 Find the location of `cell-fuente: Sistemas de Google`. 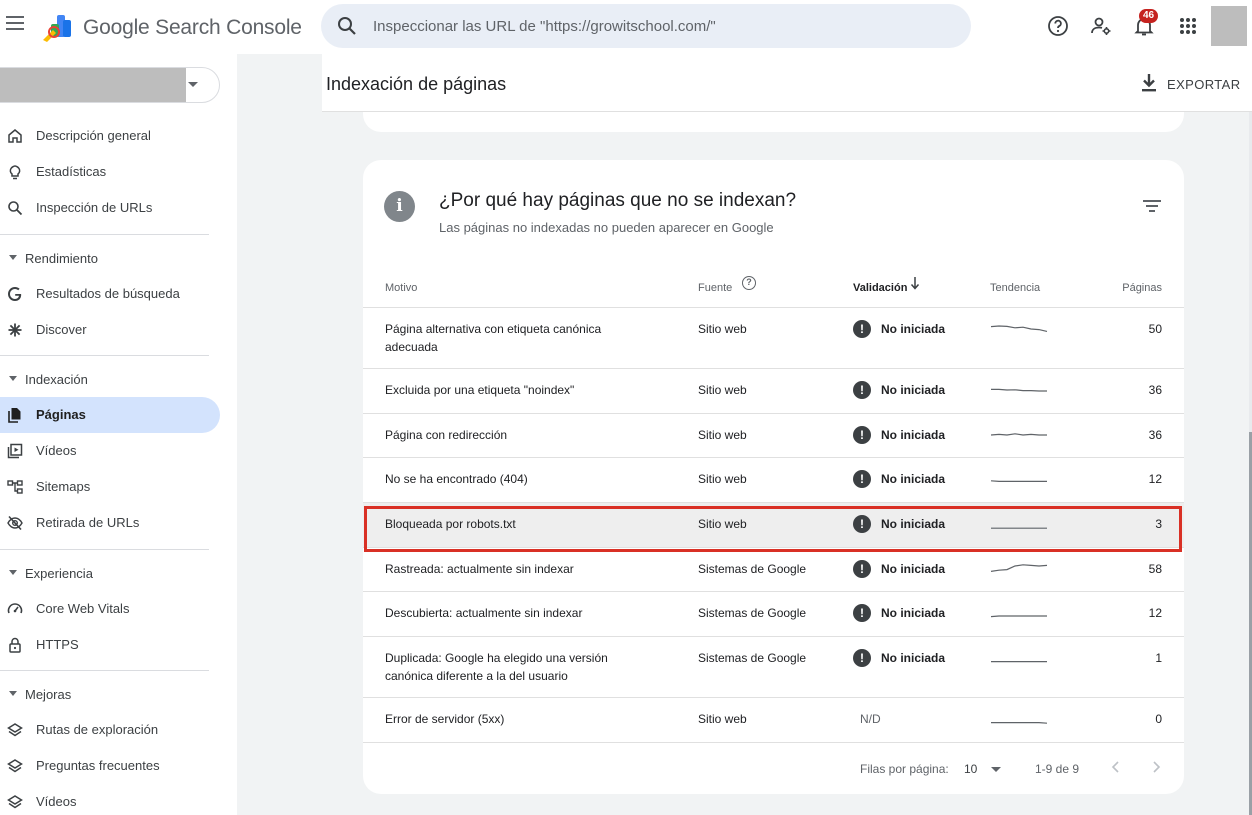

cell-fuente: Sistemas de Google is located at coordinates (752, 613).